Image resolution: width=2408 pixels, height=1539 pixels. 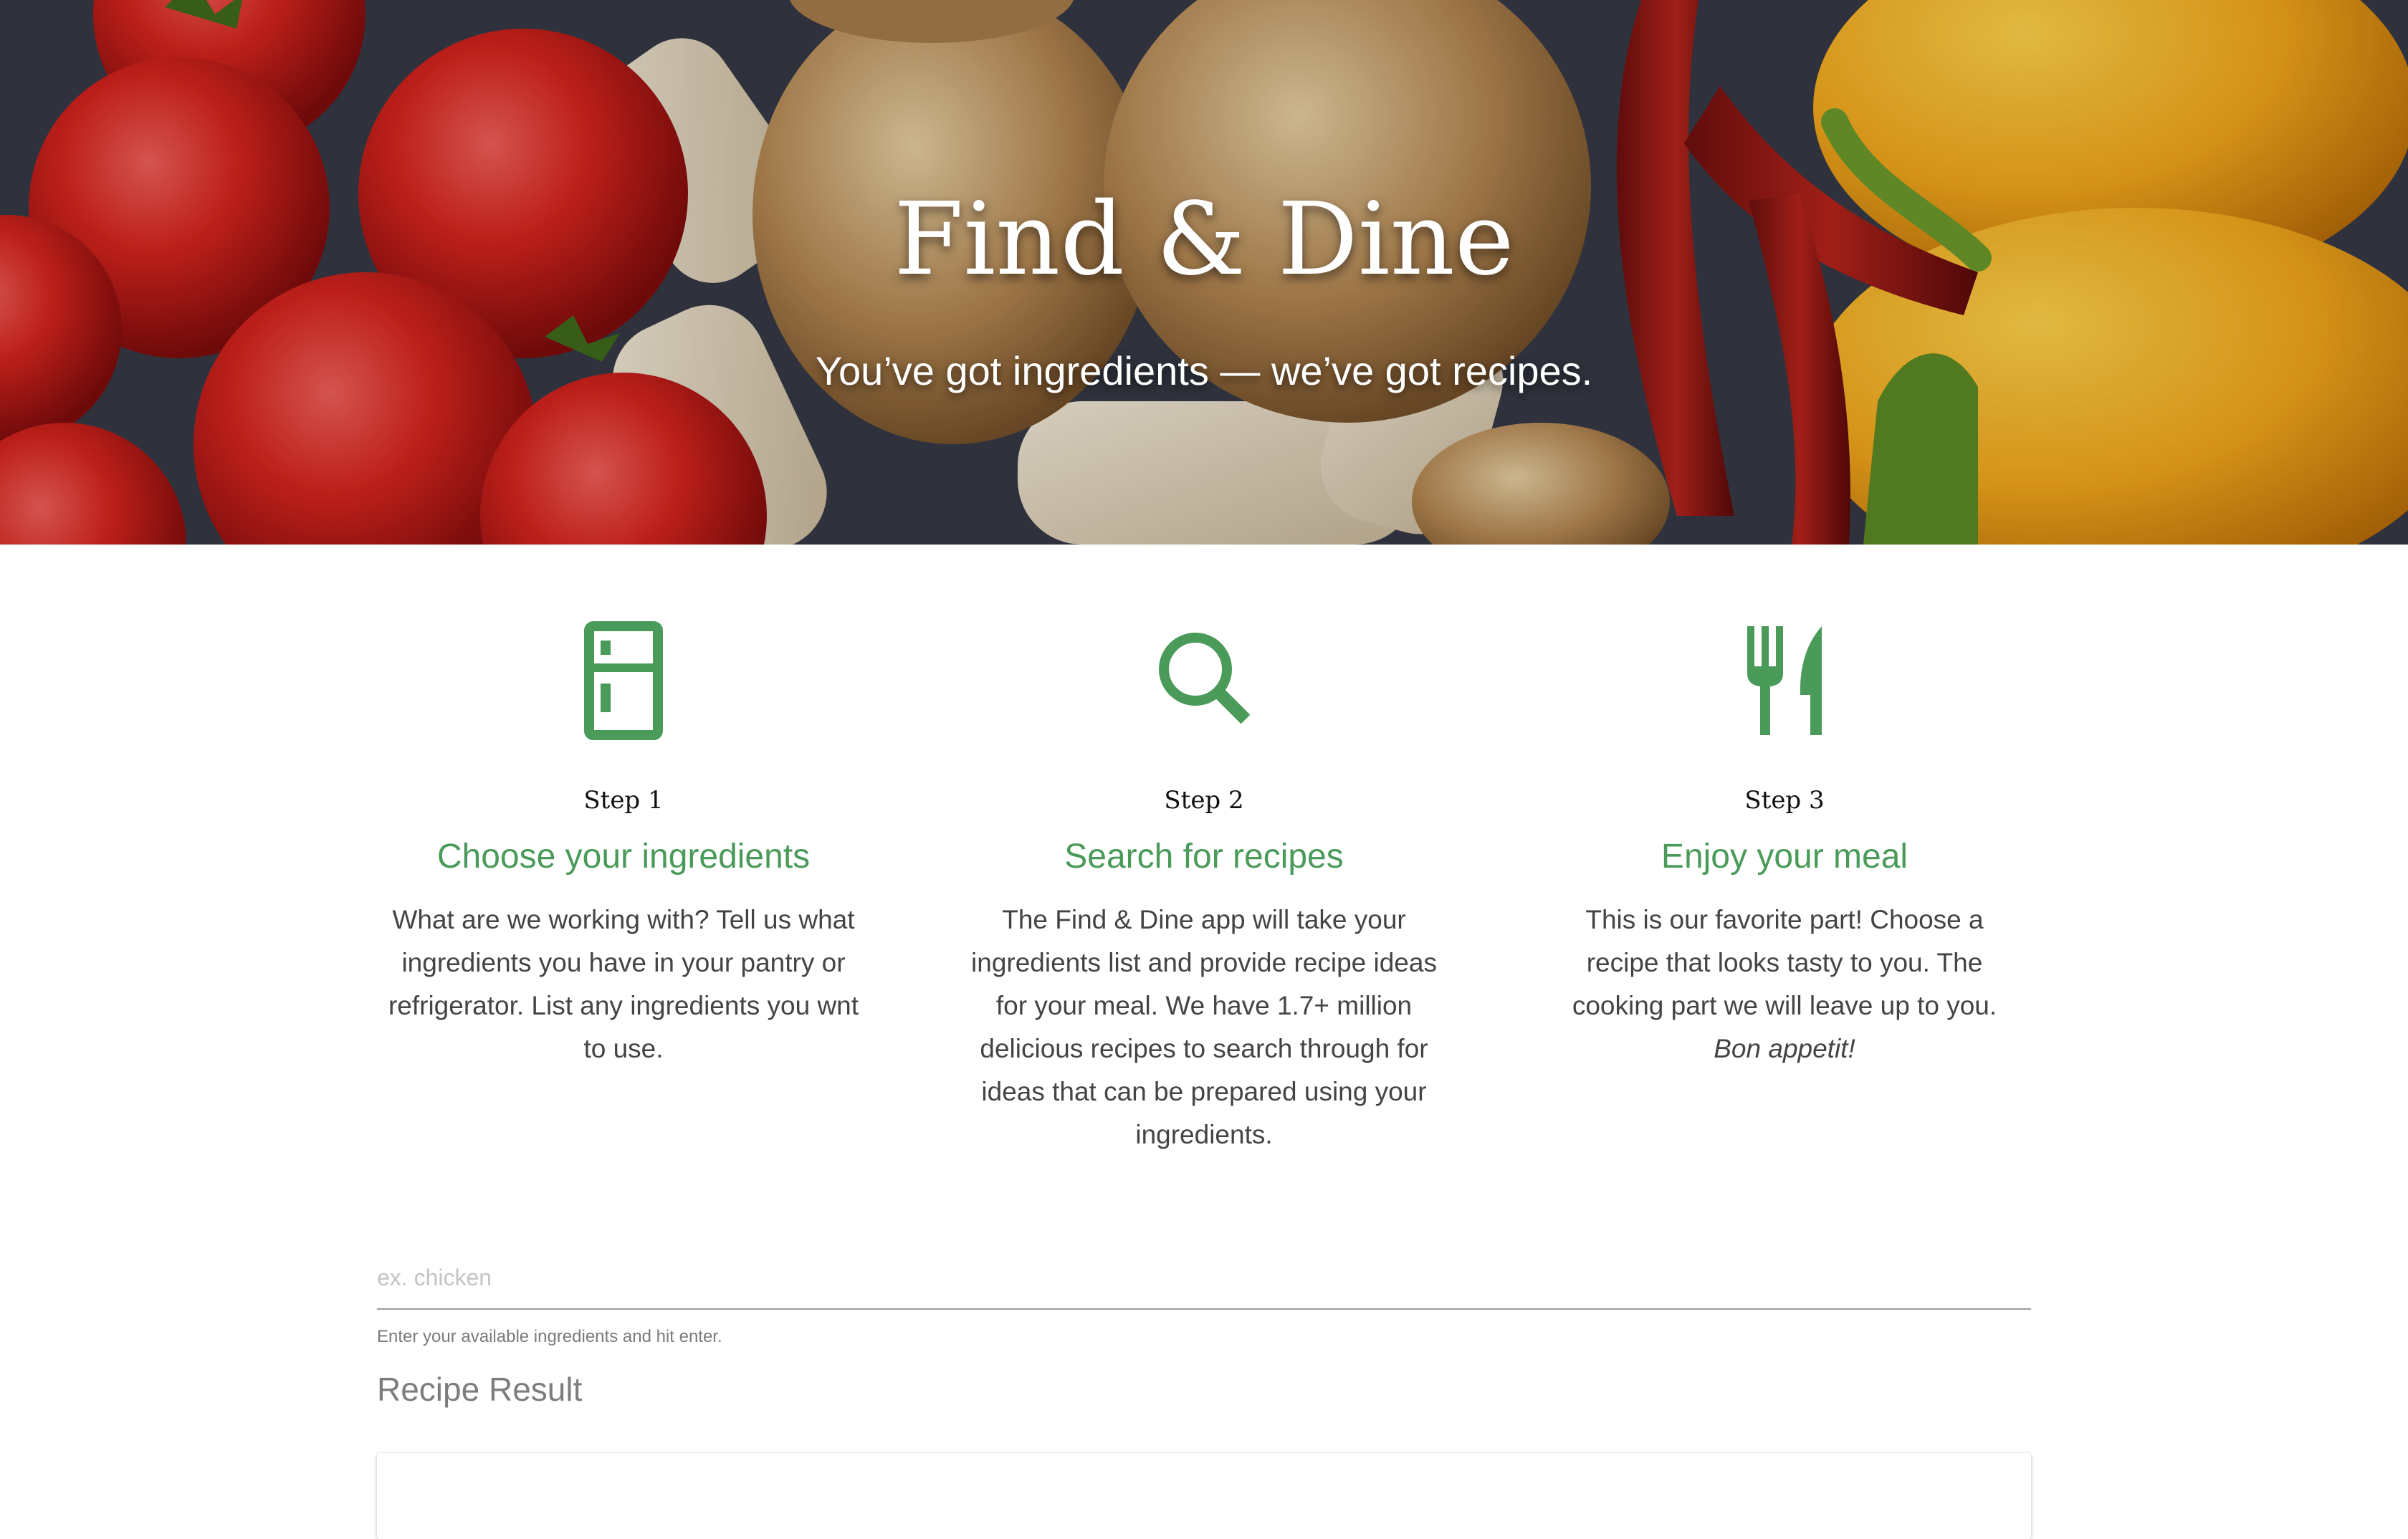 I want to click on step-number: Step 1, so click(x=623, y=800).